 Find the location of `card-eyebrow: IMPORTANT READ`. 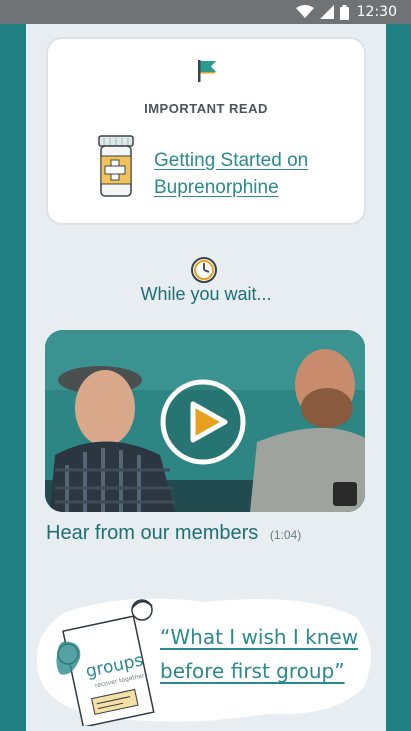

card-eyebrow: IMPORTANT READ is located at coordinates (206, 108).